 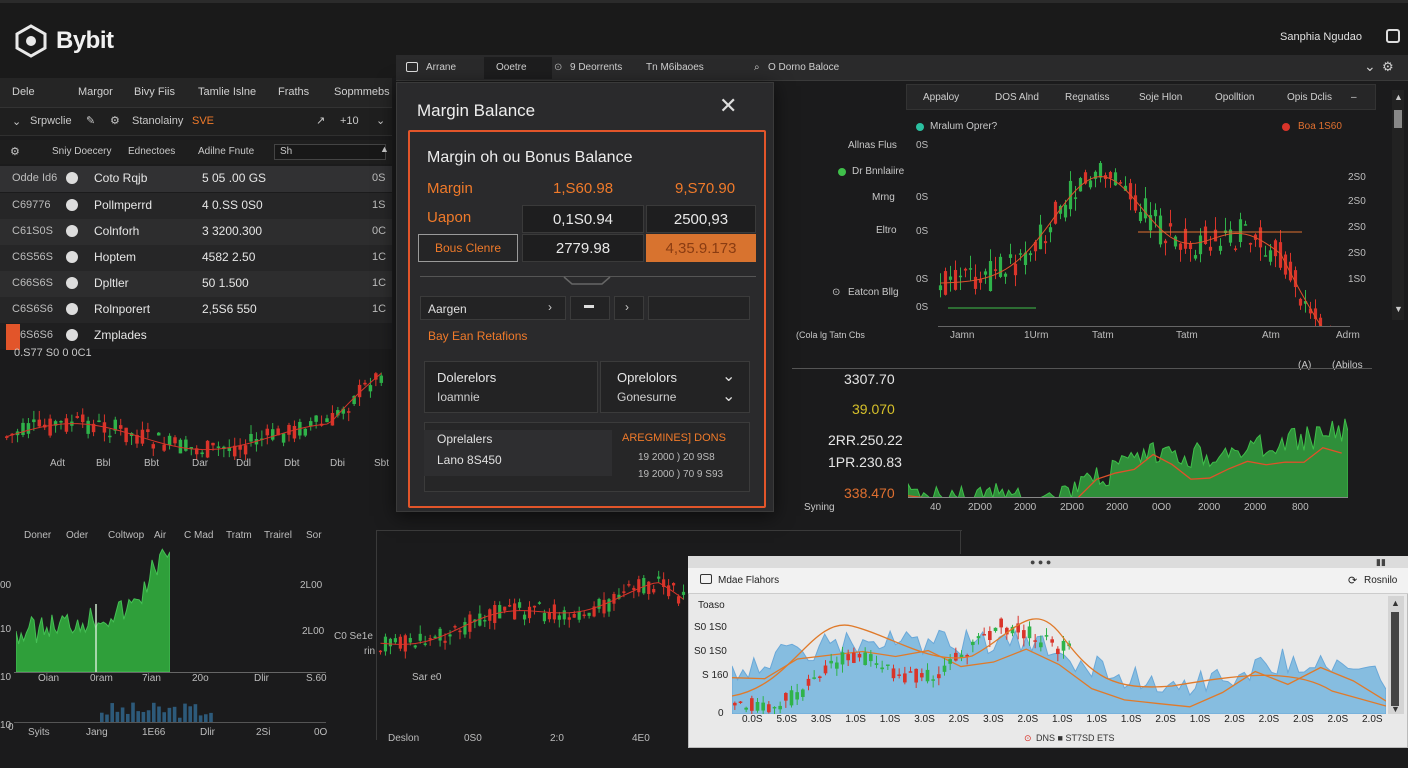 I want to click on tab-dele: Dele, so click(x=23, y=92).